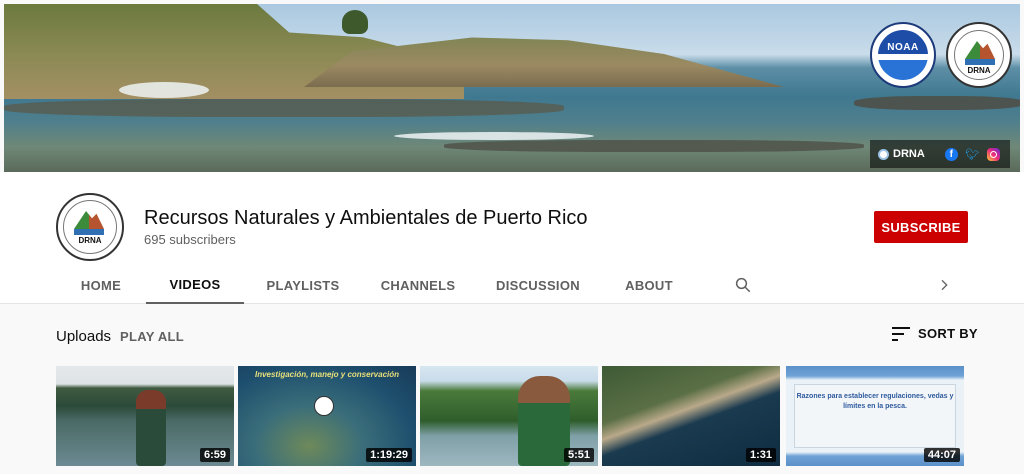  I want to click on tab-videos: VIDEOS, so click(195, 285).